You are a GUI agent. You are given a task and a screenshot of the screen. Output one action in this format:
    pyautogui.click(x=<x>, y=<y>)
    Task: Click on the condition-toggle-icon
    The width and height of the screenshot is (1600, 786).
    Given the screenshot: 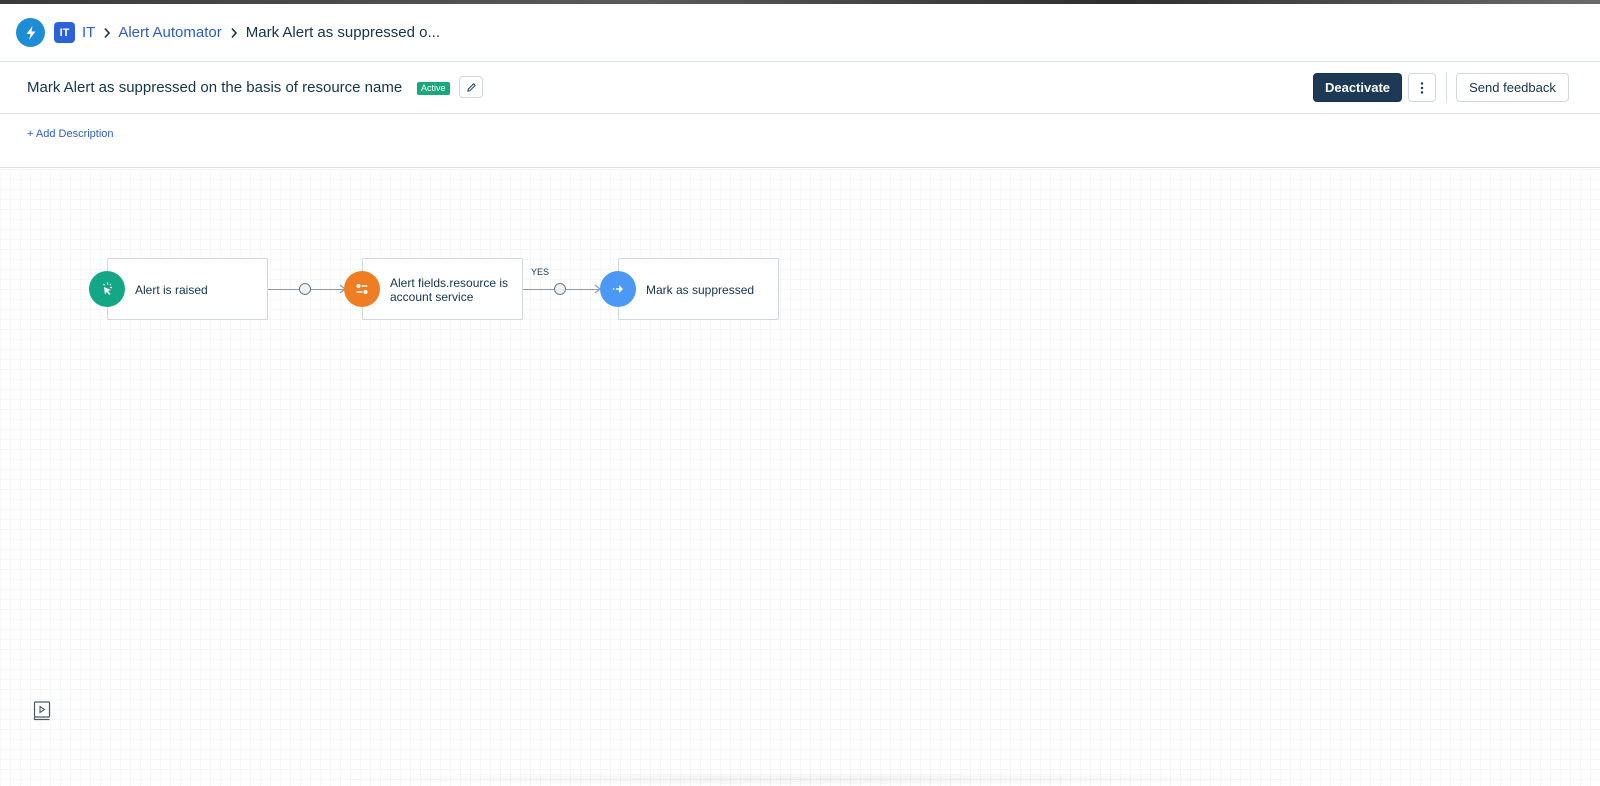 What is the action you would take?
    pyautogui.click(x=362, y=289)
    